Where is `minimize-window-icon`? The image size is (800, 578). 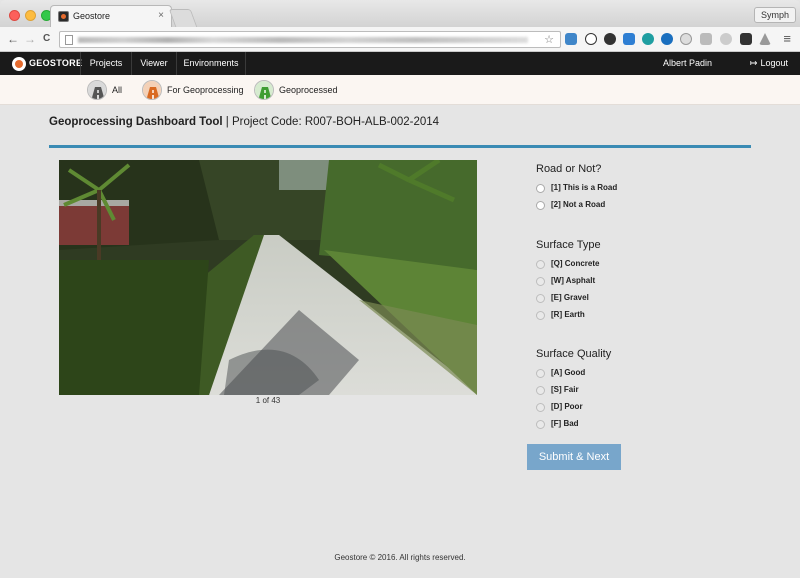
minimize-window-icon is located at coordinates (30, 15).